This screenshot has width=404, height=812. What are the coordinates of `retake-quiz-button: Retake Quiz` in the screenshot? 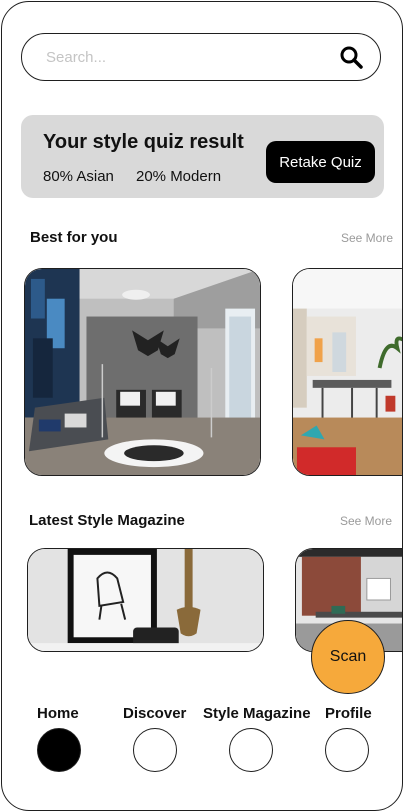 It's located at (320, 162).